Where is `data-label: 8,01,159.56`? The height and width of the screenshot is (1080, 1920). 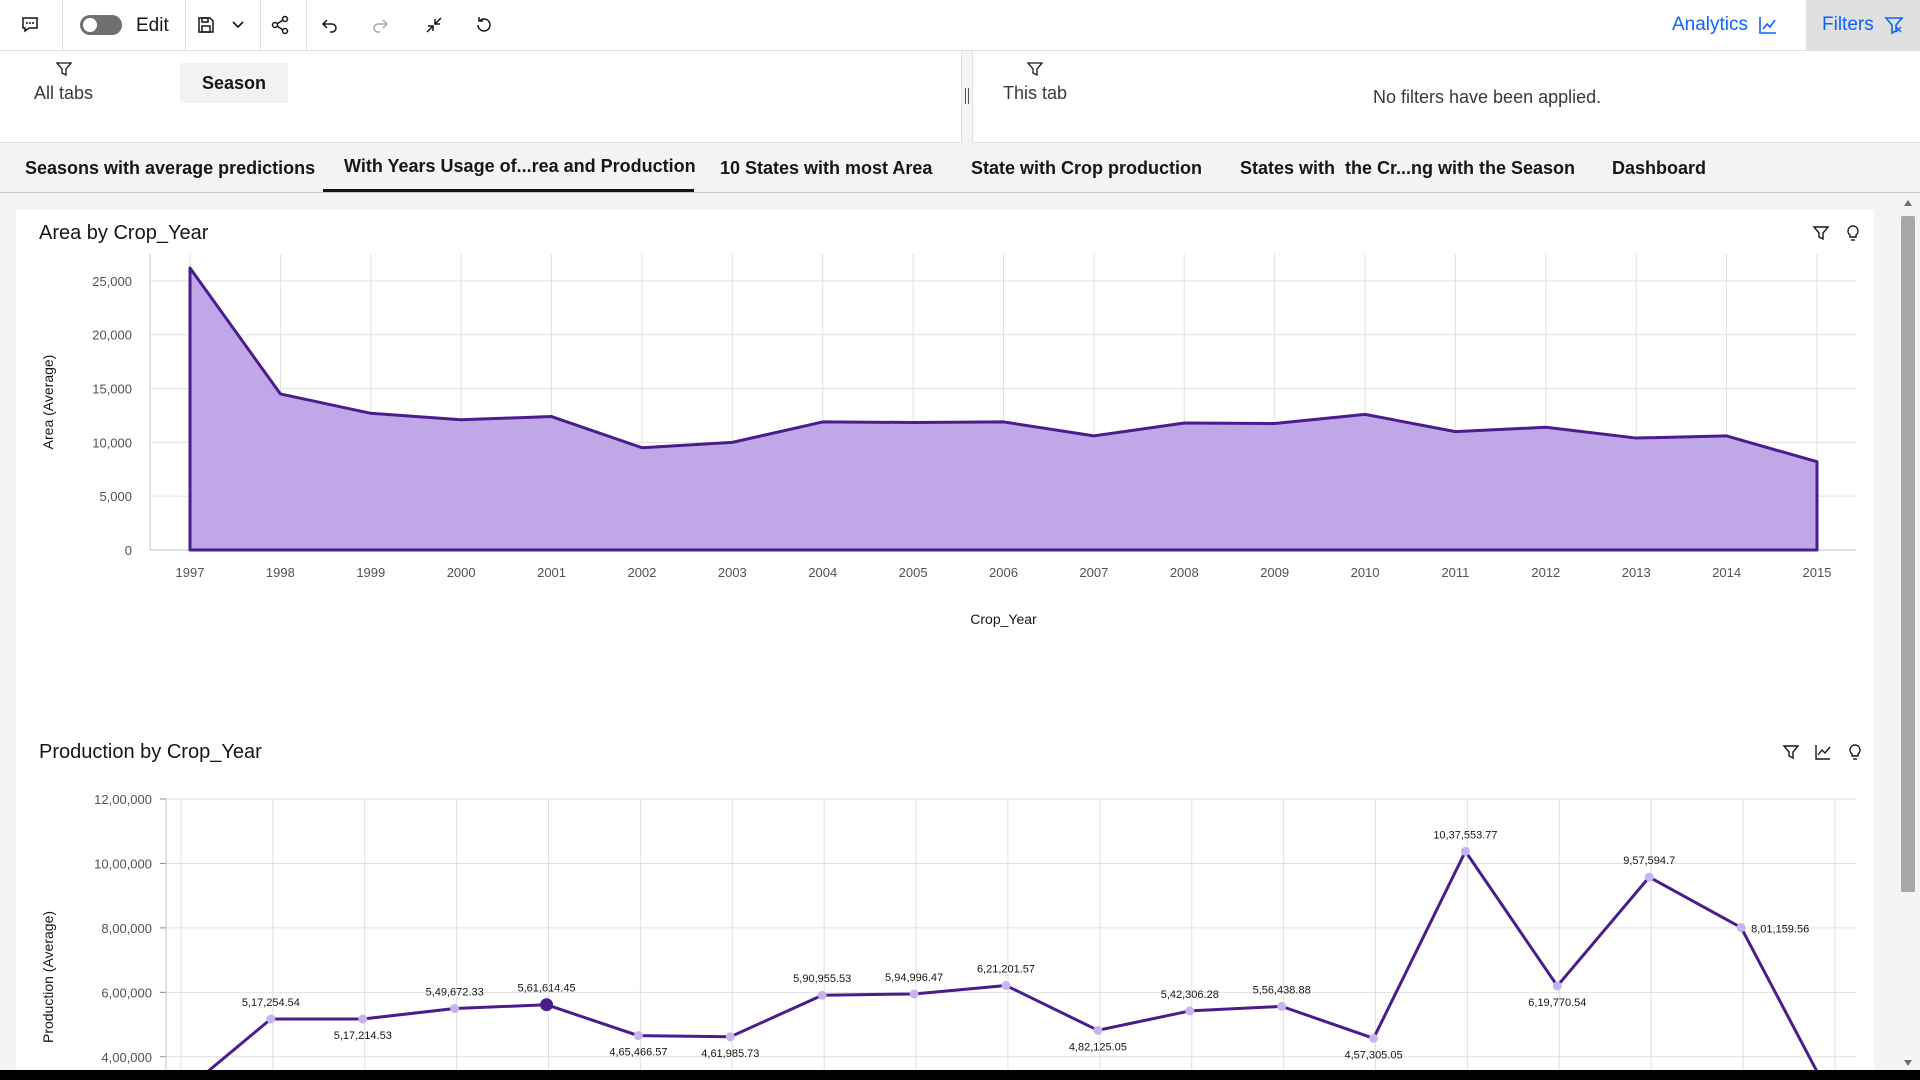 data-label: 8,01,159.56 is located at coordinates (1780, 930).